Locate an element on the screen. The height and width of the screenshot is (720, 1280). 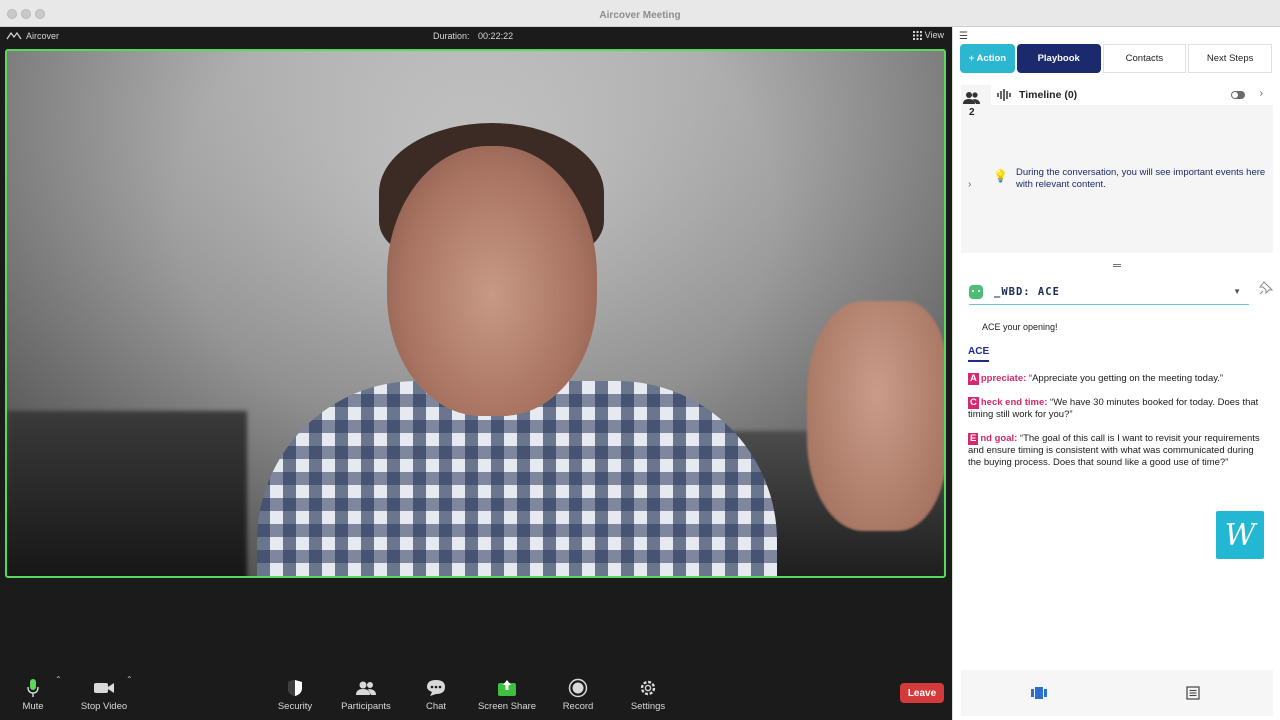
window-title: Aircover Meeting is located at coordinates (640, 15).